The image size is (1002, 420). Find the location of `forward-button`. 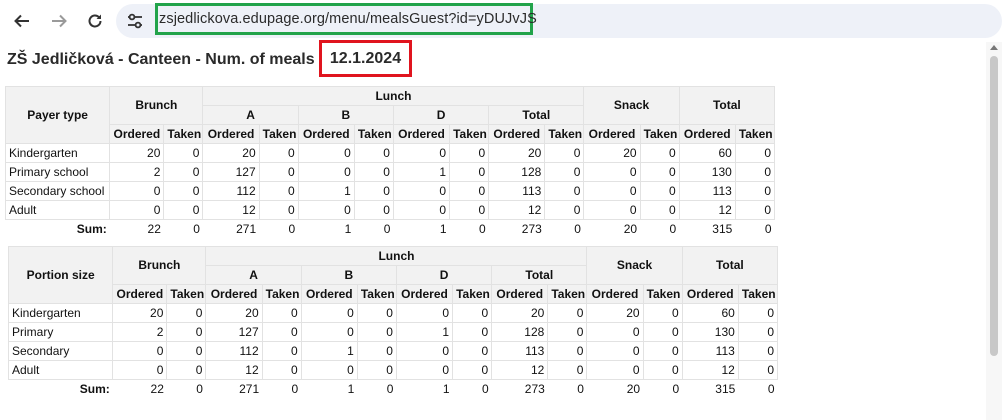

forward-button is located at coordinates (59, 21).